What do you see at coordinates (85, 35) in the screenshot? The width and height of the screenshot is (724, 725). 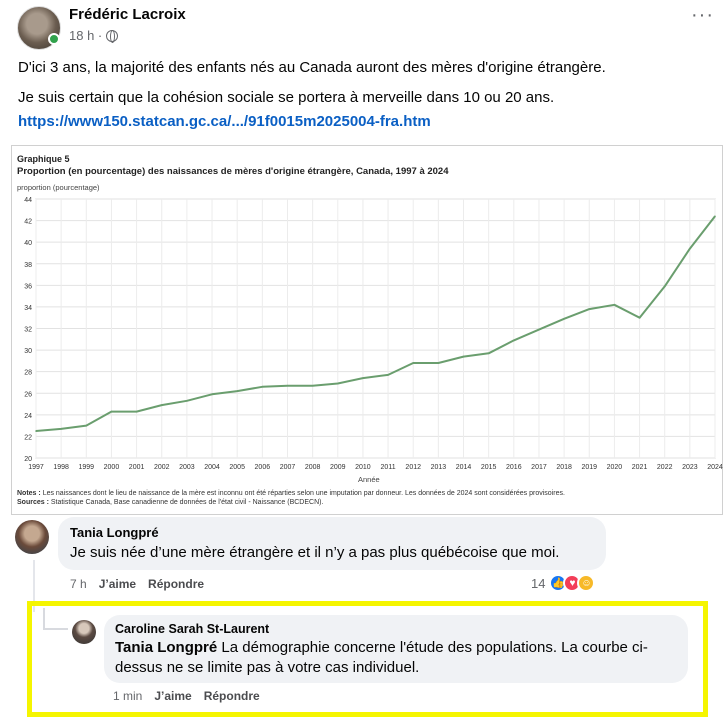 I see `post-time: 18 h ·` at bounding box center [85, 35].